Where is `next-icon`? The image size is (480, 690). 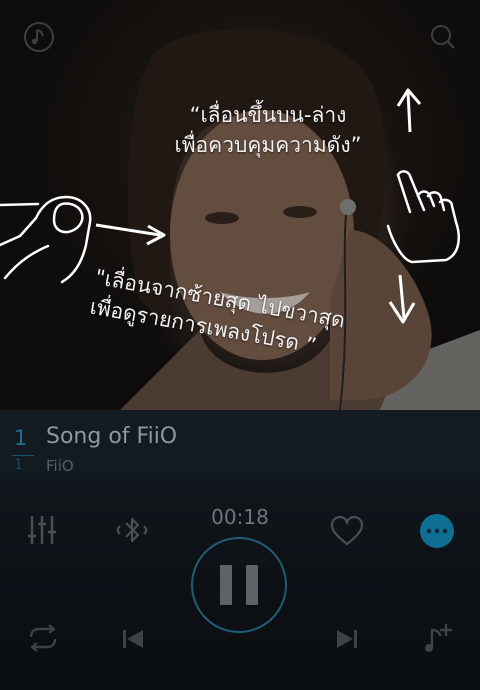 next-icon is located at coordinates (347, 639).